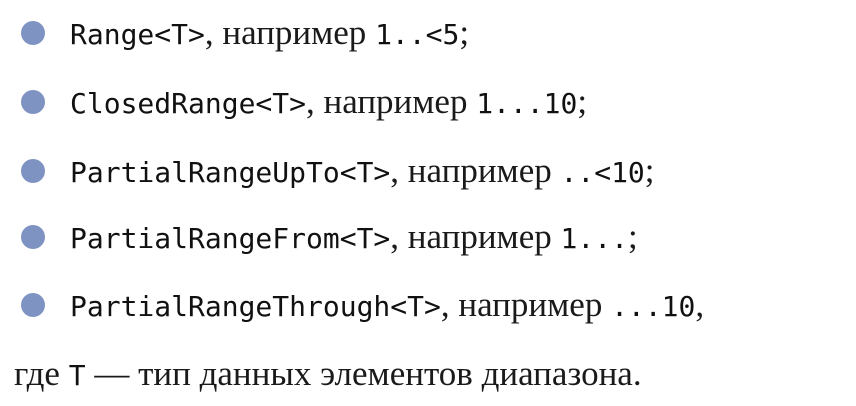 This screenshot has height=406, width=856. What do you see at coordinates (363, 373) in the screenshot?
I see `footer-suffix: — тип данных элементов диапазона.` at bounding box center [363, 373].